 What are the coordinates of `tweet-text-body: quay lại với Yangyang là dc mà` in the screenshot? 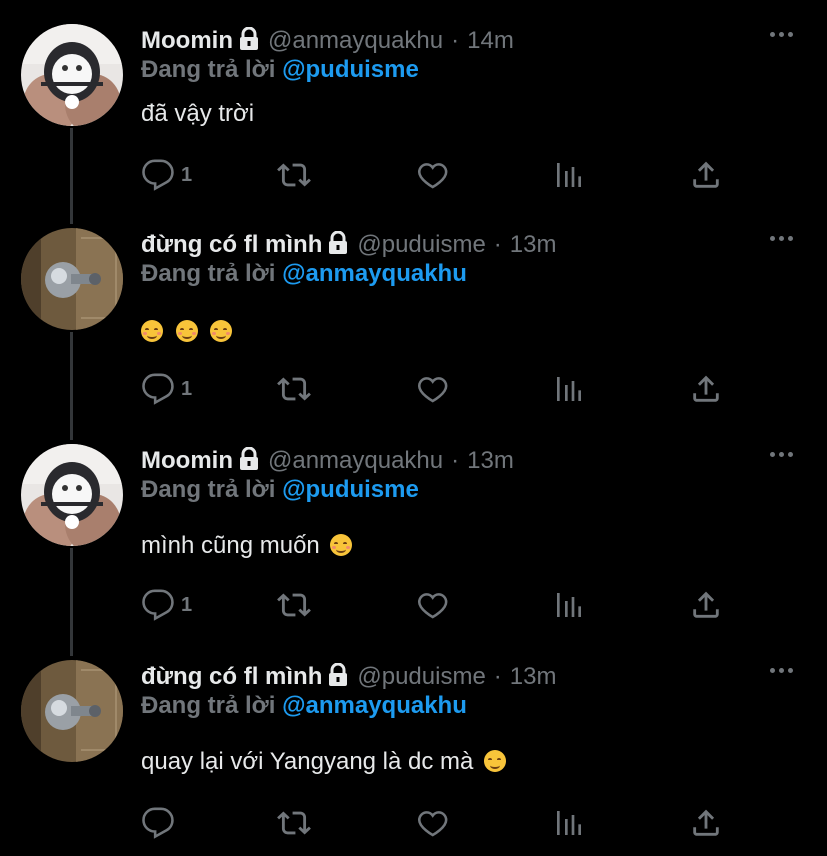 It's located at (307, 761).